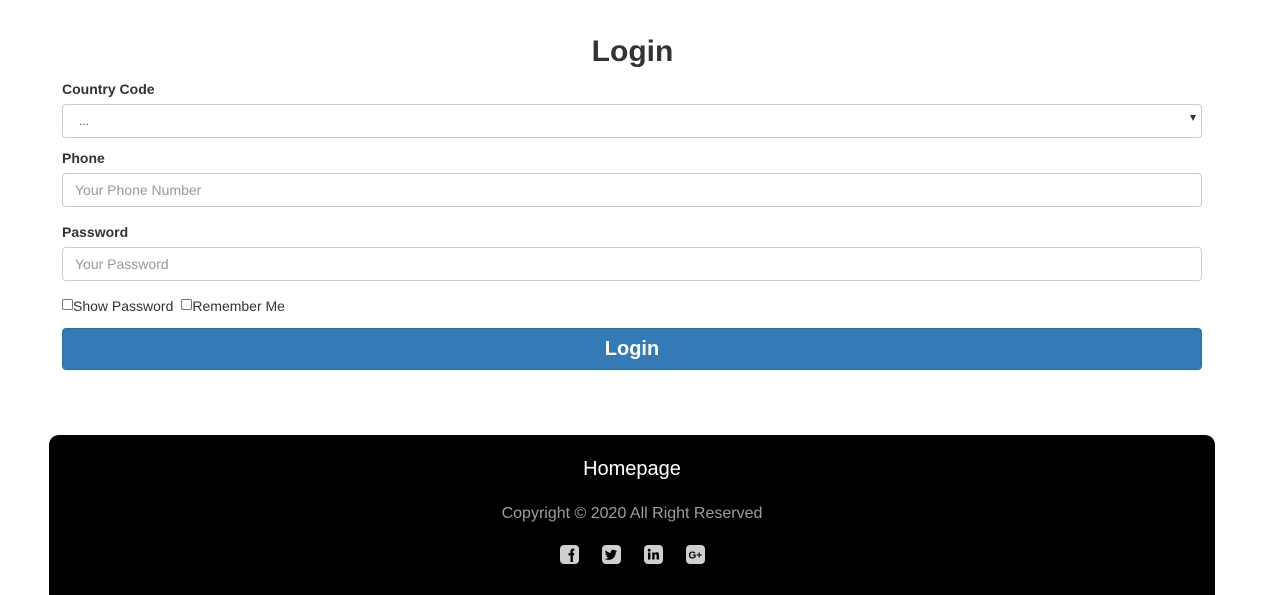  What do you see at coordinates (187, 304) in the screenshot?
I see `remember-me-checkbox` at bounding box center [187, 304].